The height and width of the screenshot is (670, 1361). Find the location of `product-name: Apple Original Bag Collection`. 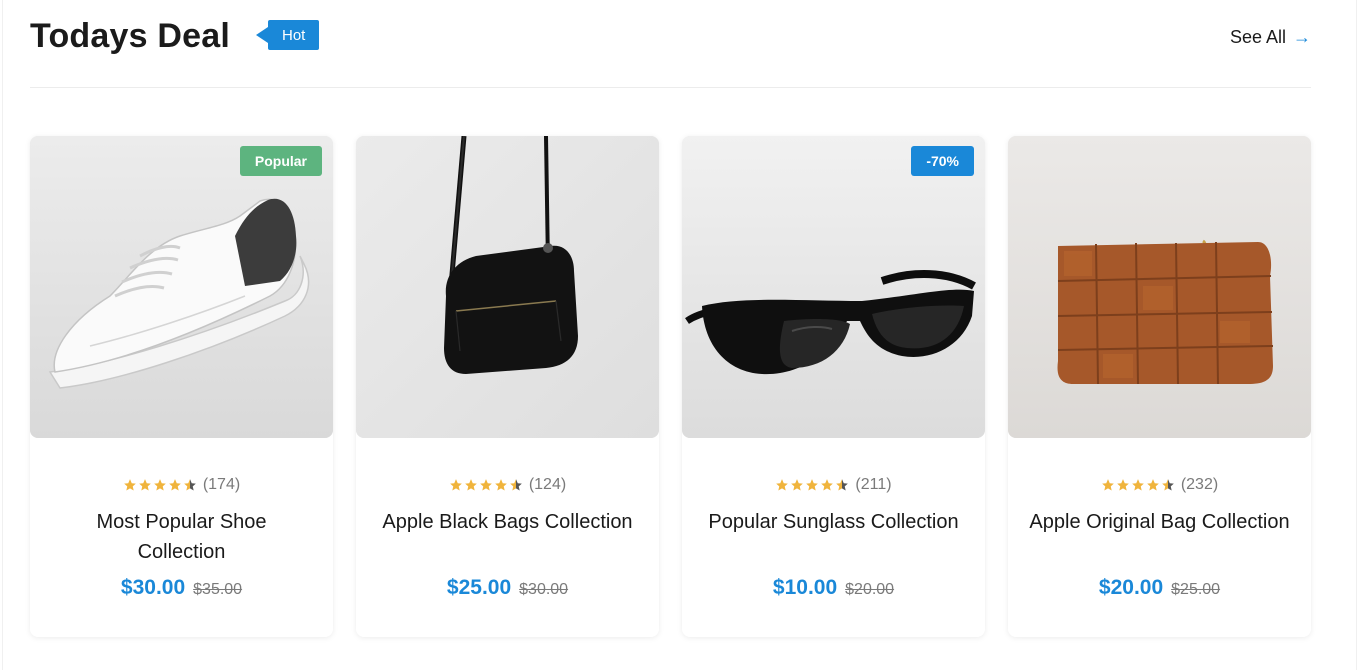

product-name: Apple Original Bag Collection is located at coordinates (1159, 522).